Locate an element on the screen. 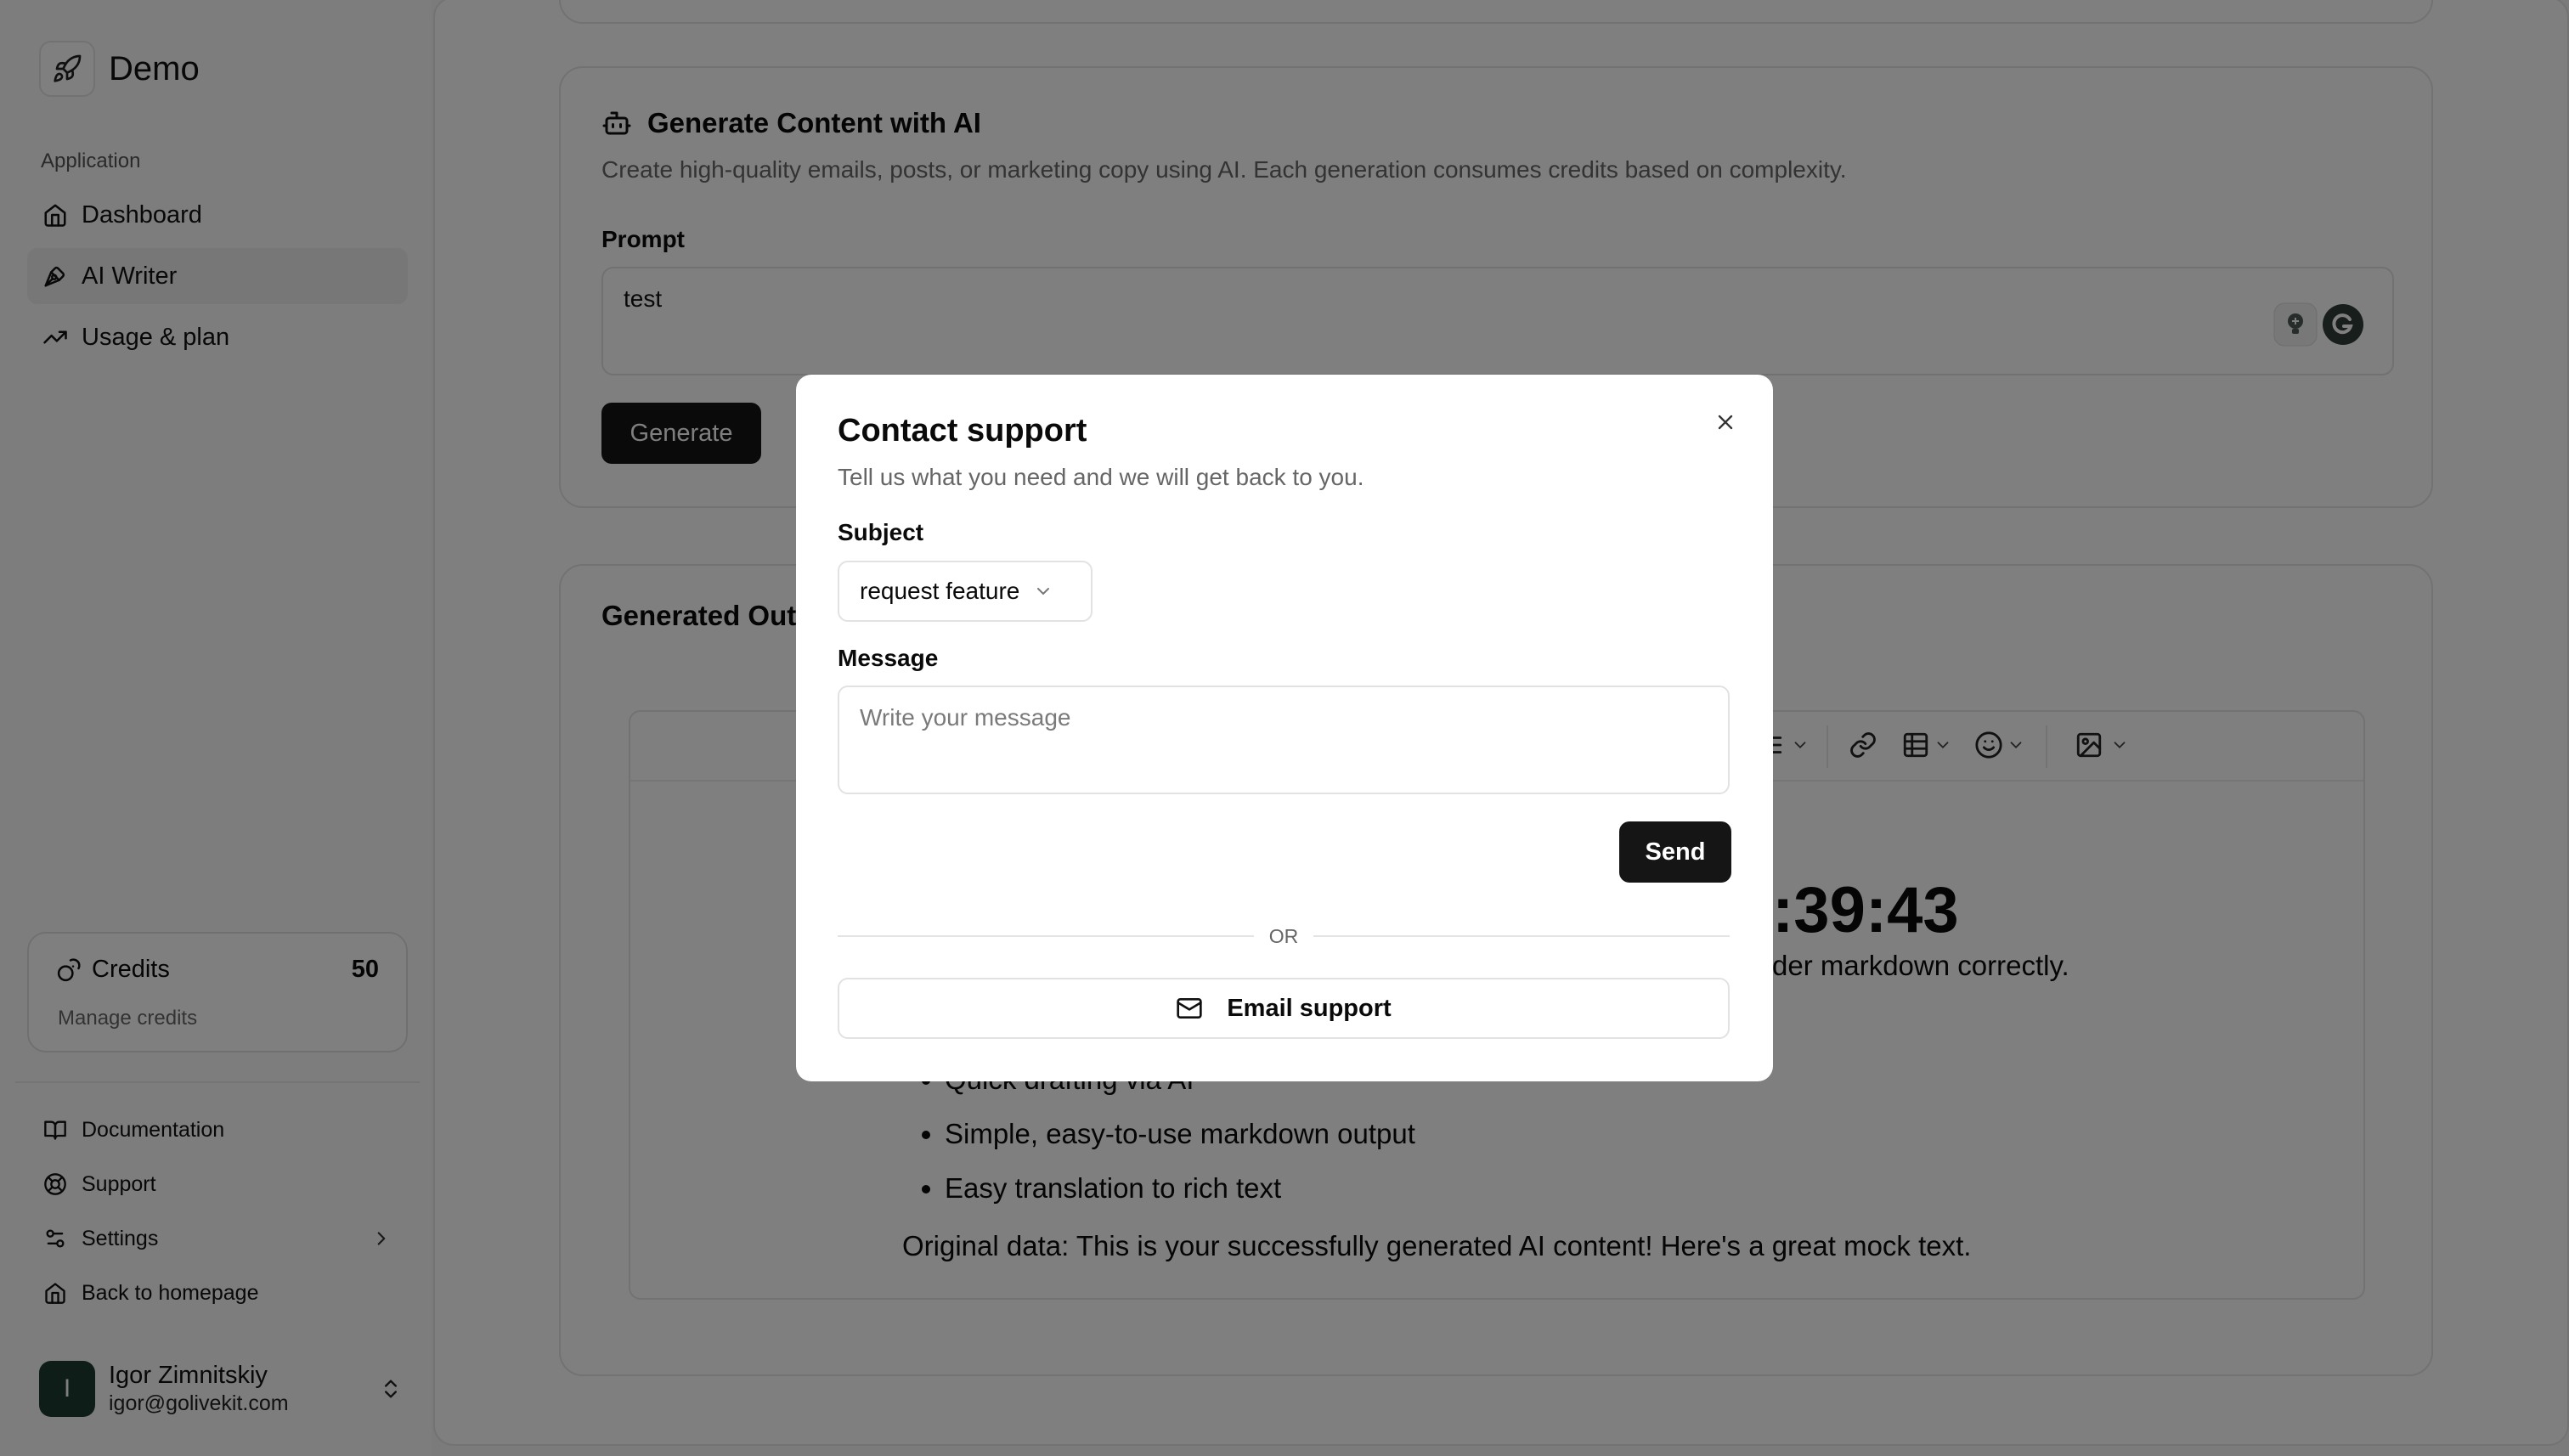 This screenshot has width=2569, height=1456. subject-label: Subject is located at coordinates (881, 532).